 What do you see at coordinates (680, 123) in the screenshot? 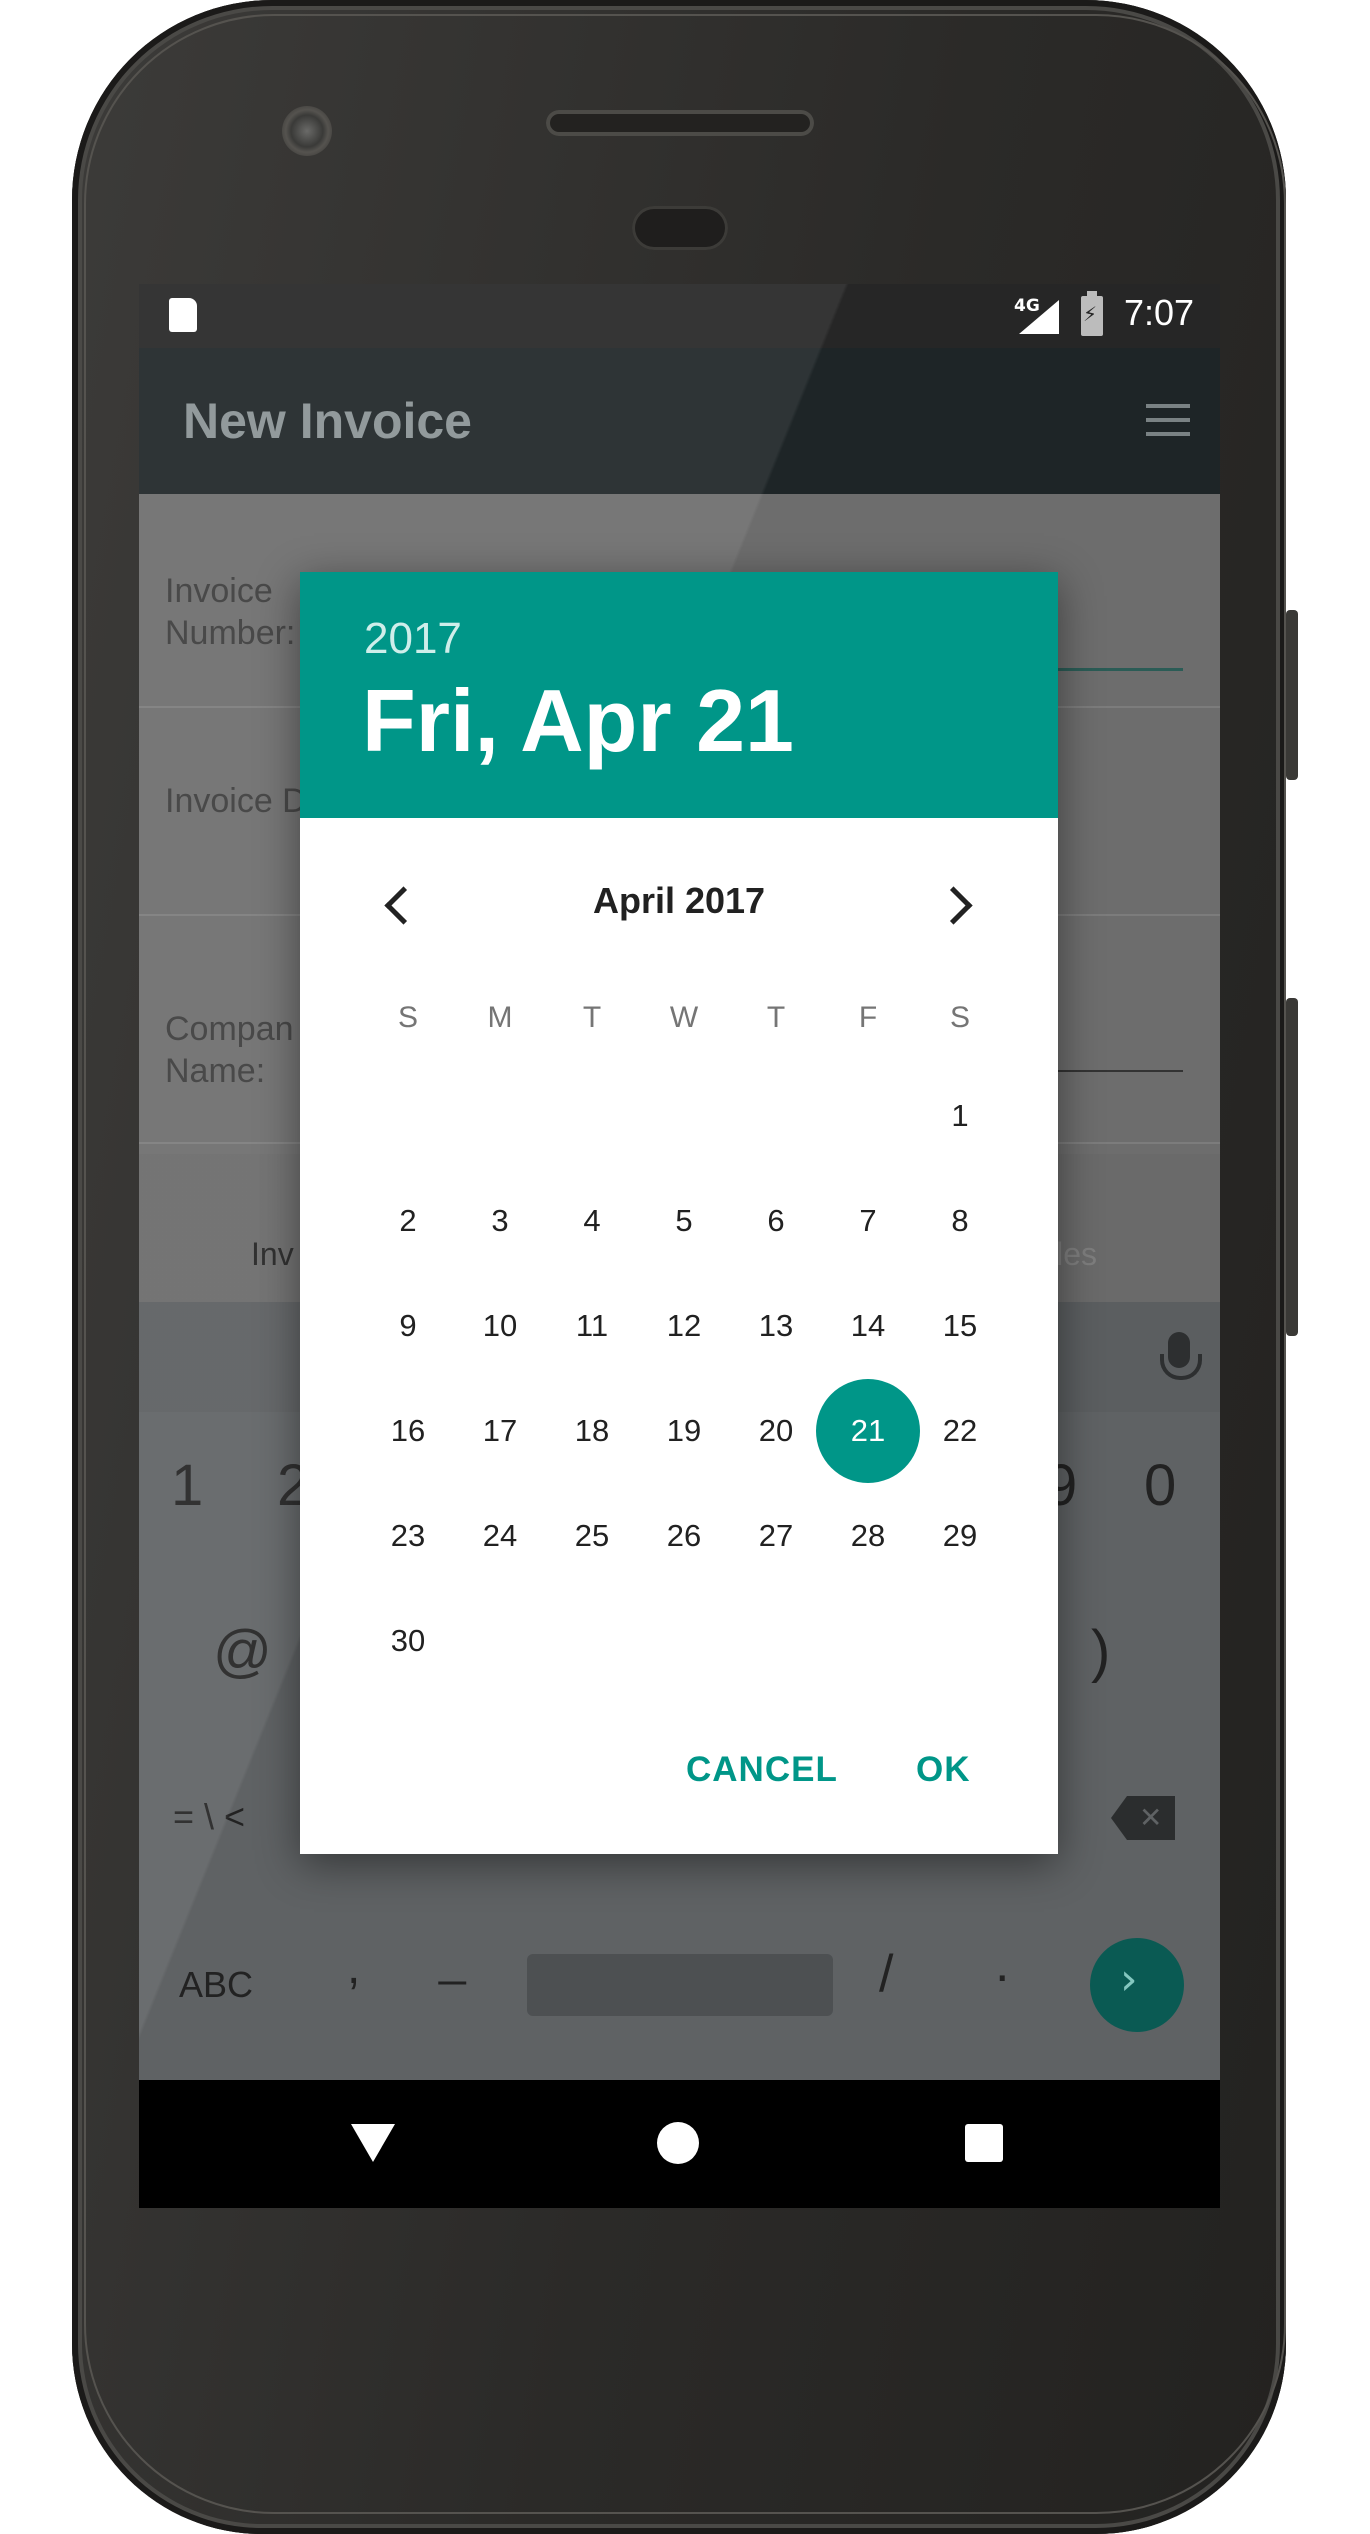
I see `earpiece-speaker` at bounding box center [680, 123].